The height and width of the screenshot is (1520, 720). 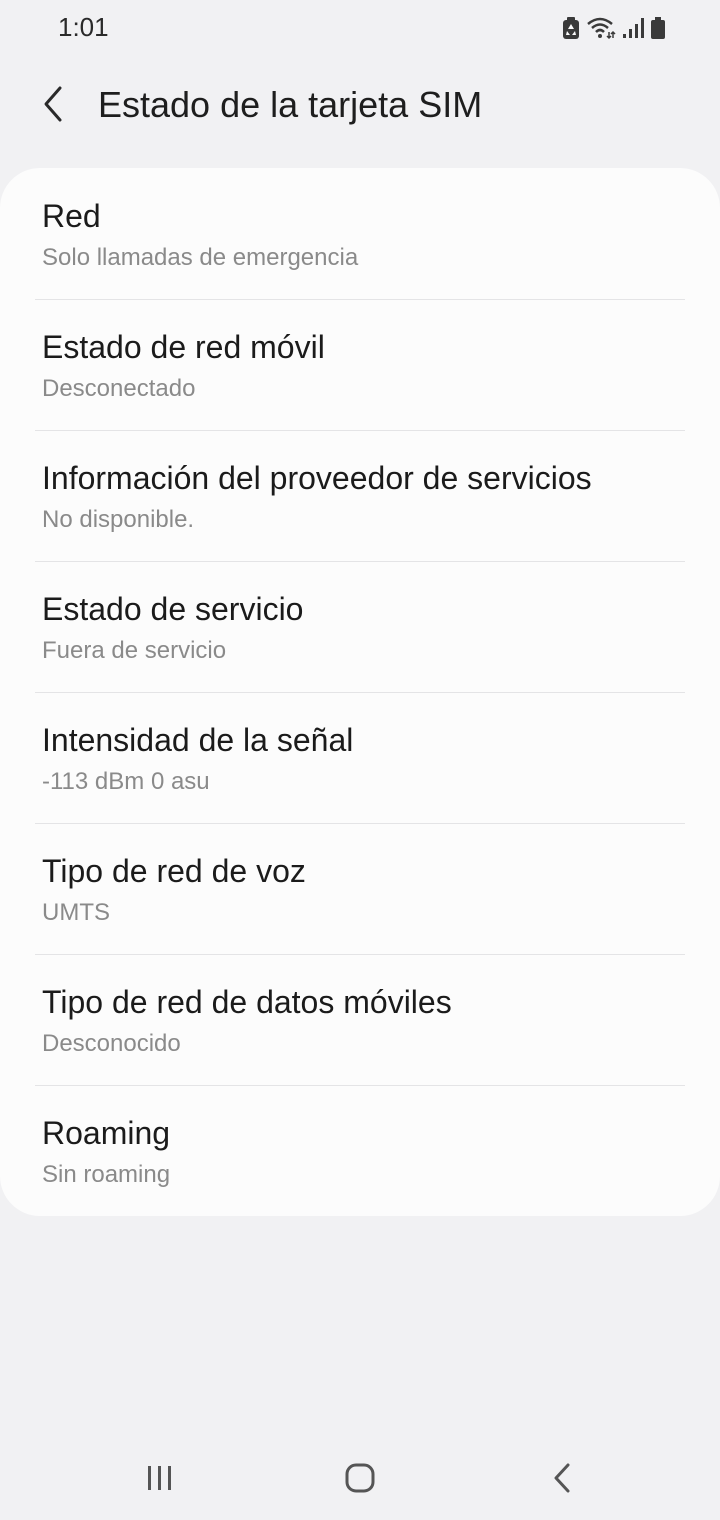 What do you see at coordinates (106, 1133) in the screenshot?
I see `item-title: Roaming` at bounding box center [106, 1133].